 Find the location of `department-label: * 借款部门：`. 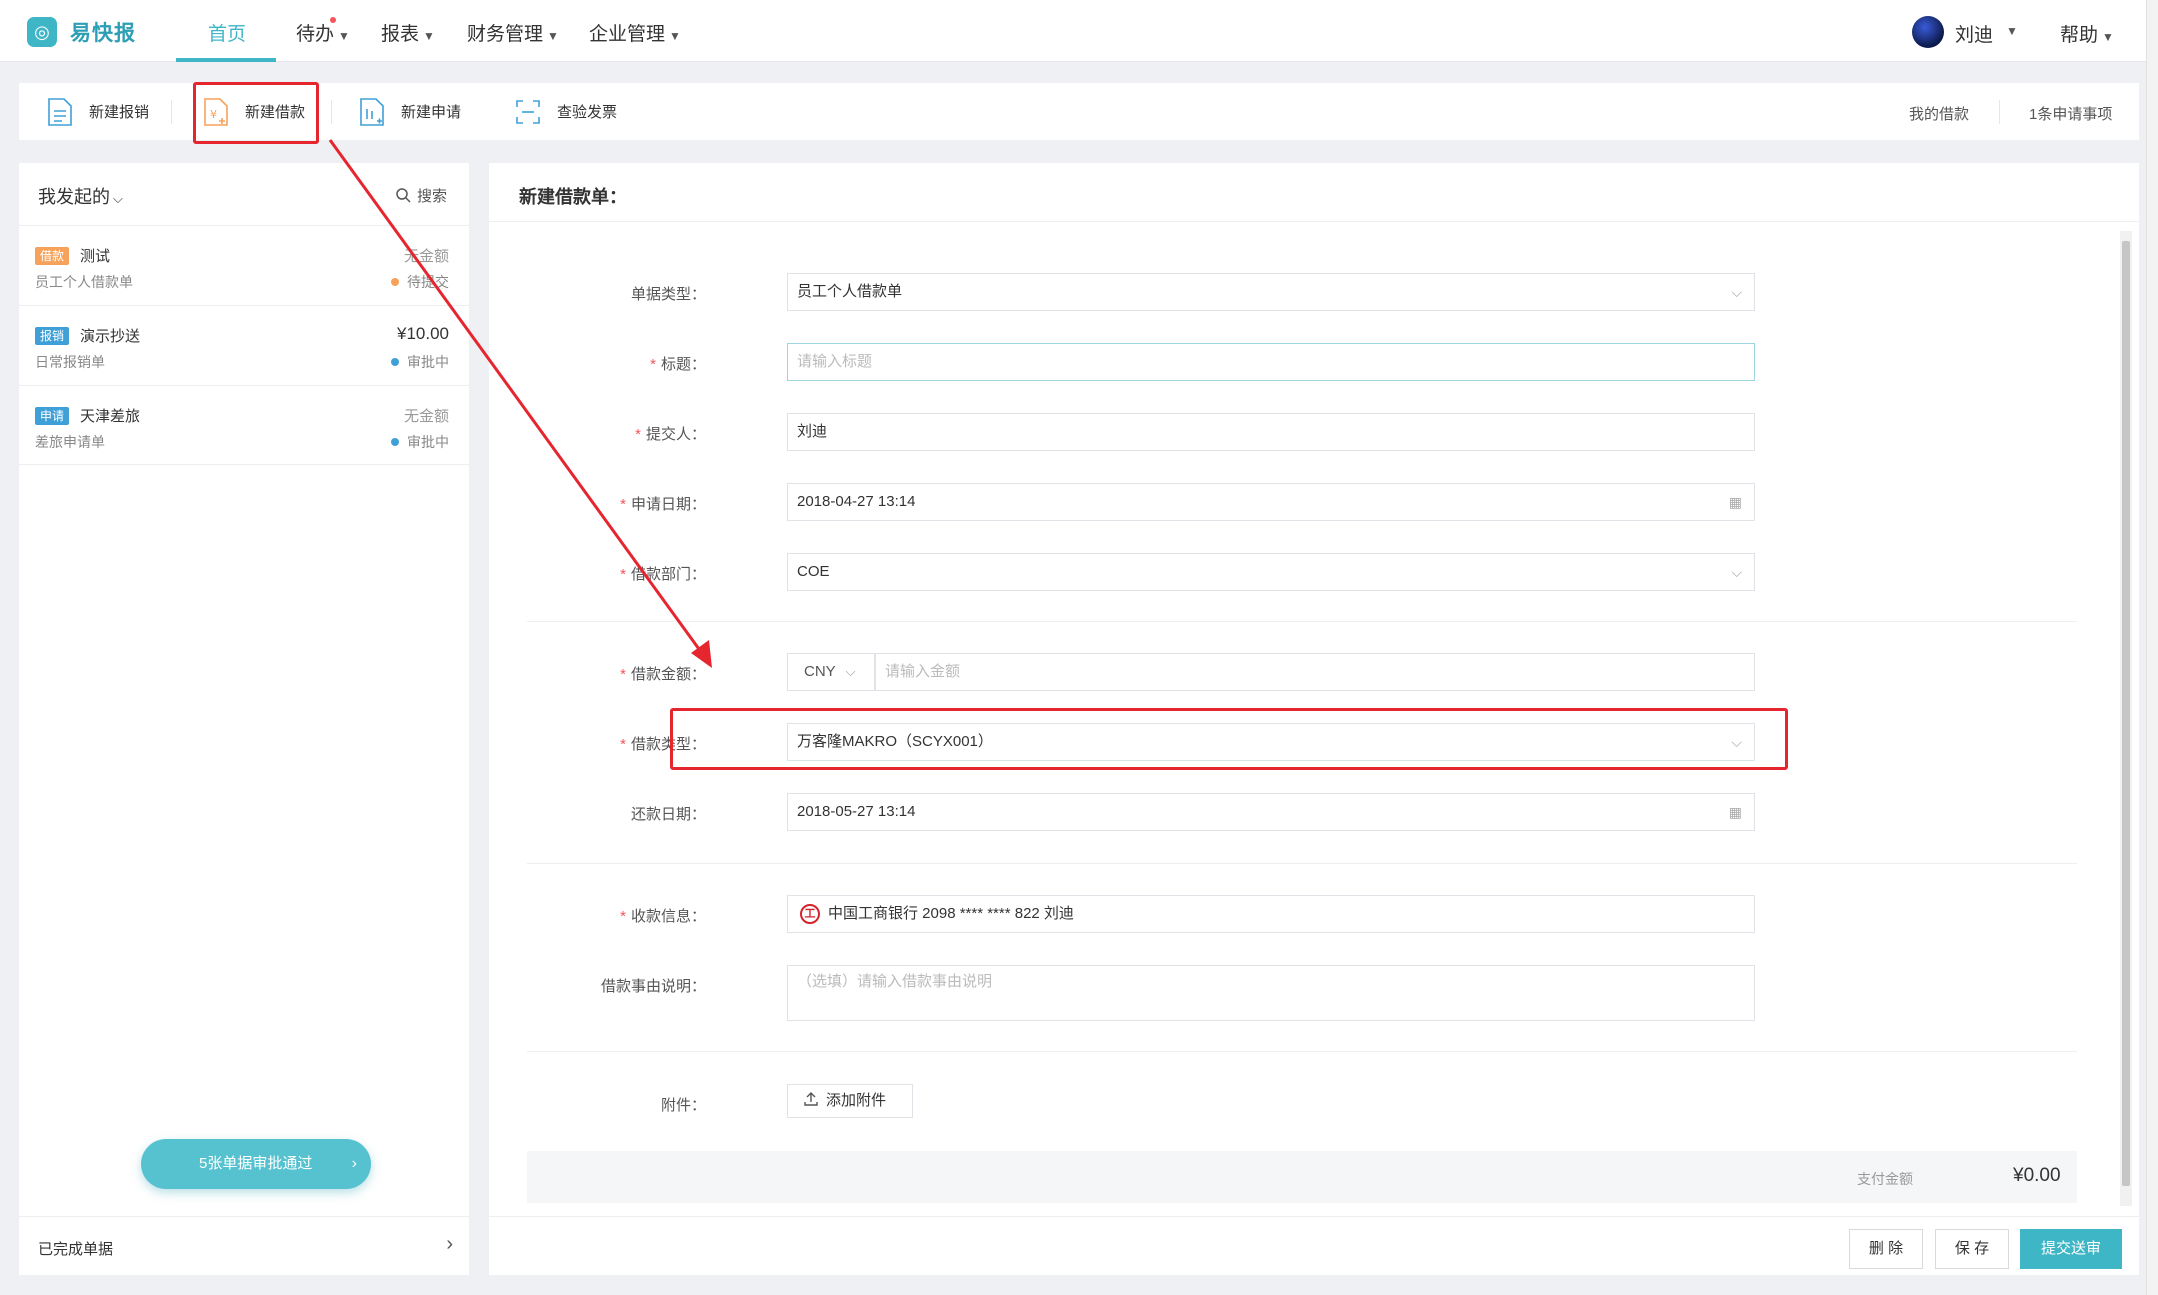

department-label: * 借款部门： is located at coordinates (663, 574).